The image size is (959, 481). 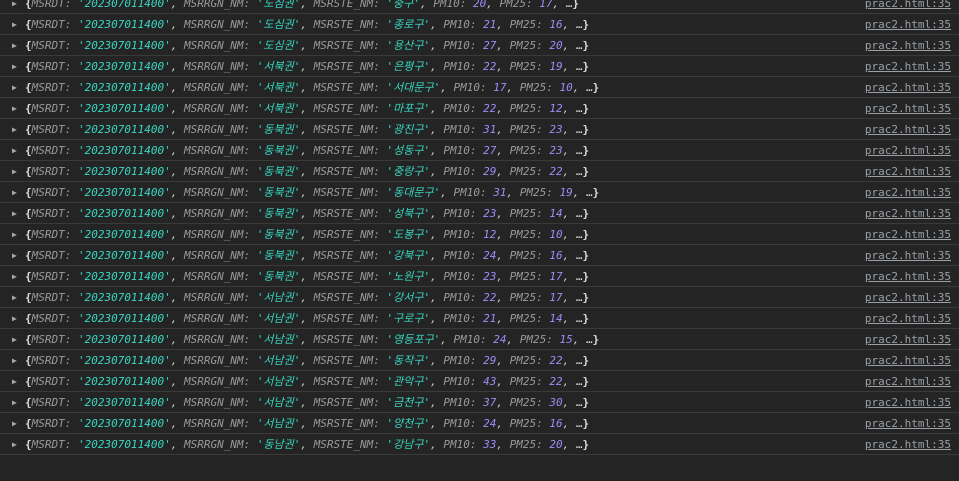 I want to click on value-pm10: 21, so click(x=490, y=318).